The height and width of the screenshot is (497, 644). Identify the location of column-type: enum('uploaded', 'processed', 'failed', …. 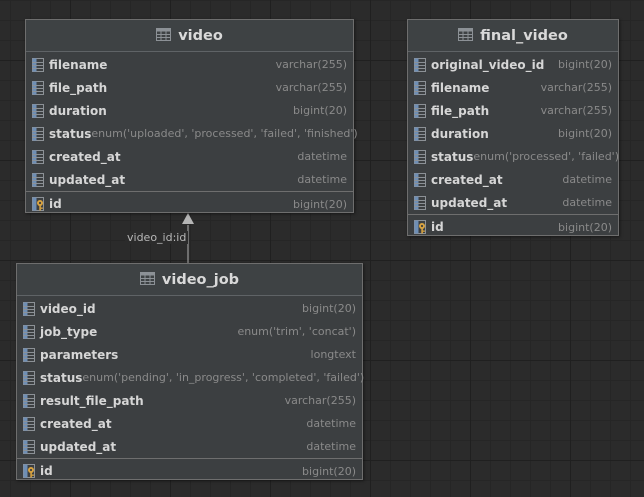
(224, 133).